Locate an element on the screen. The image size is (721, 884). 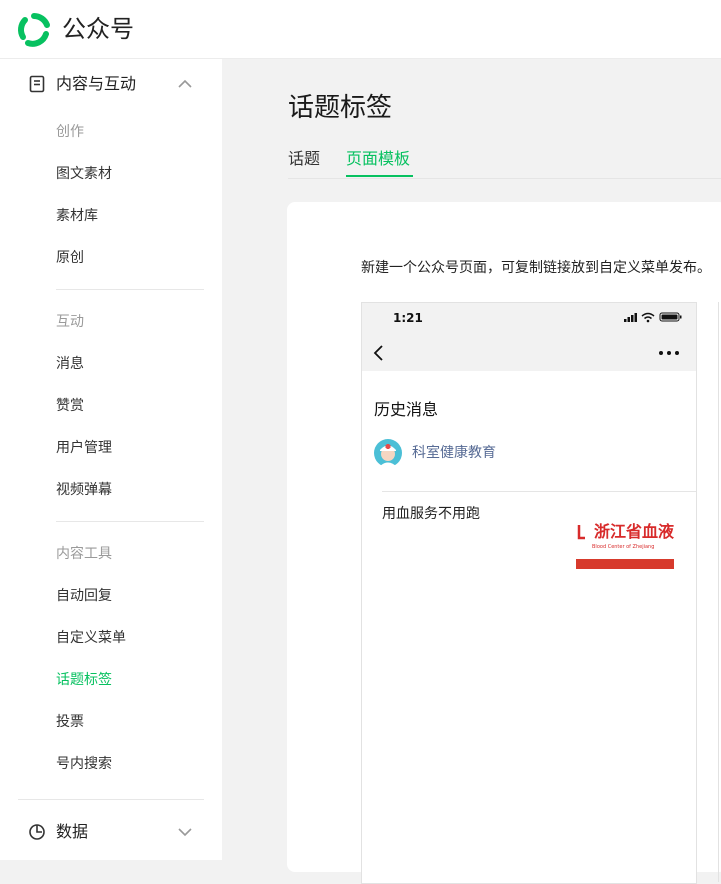
sidebar-section-label: 内容与互动 is located at coordinates (96, 83).